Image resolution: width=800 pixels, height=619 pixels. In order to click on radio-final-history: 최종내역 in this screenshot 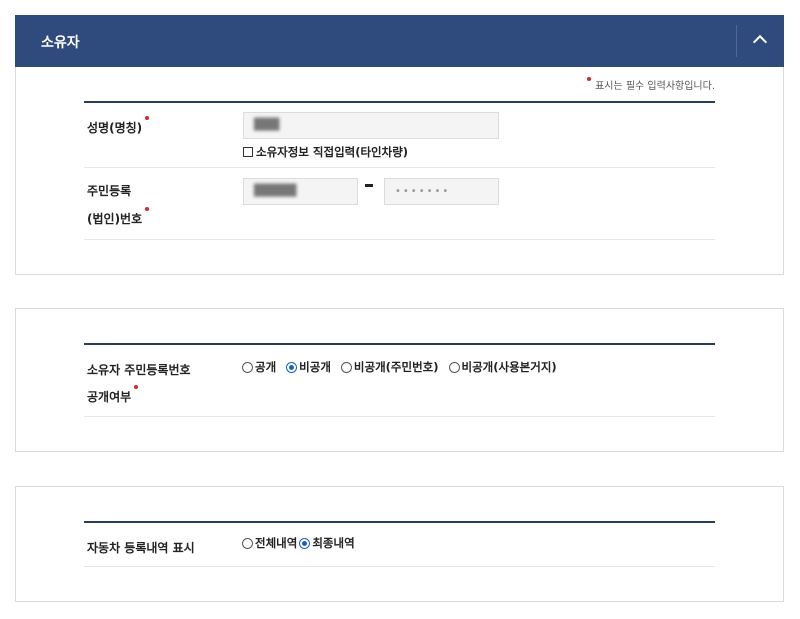, I will do `click(327, 543)`.